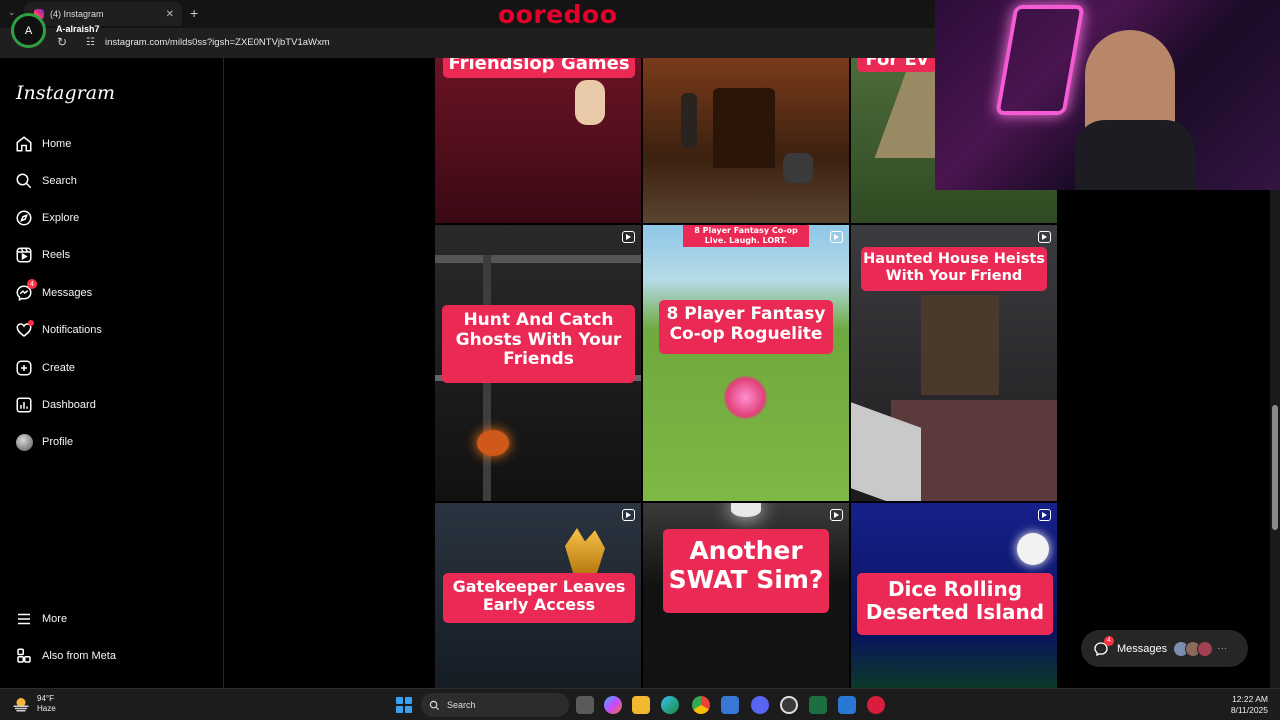 This screenshot has width=1280, height=720. What do you see at coordinates (1250, 699) in the screenshot?
I see `clock-time: 12:22 AM` at bounding box center [1250, 699].